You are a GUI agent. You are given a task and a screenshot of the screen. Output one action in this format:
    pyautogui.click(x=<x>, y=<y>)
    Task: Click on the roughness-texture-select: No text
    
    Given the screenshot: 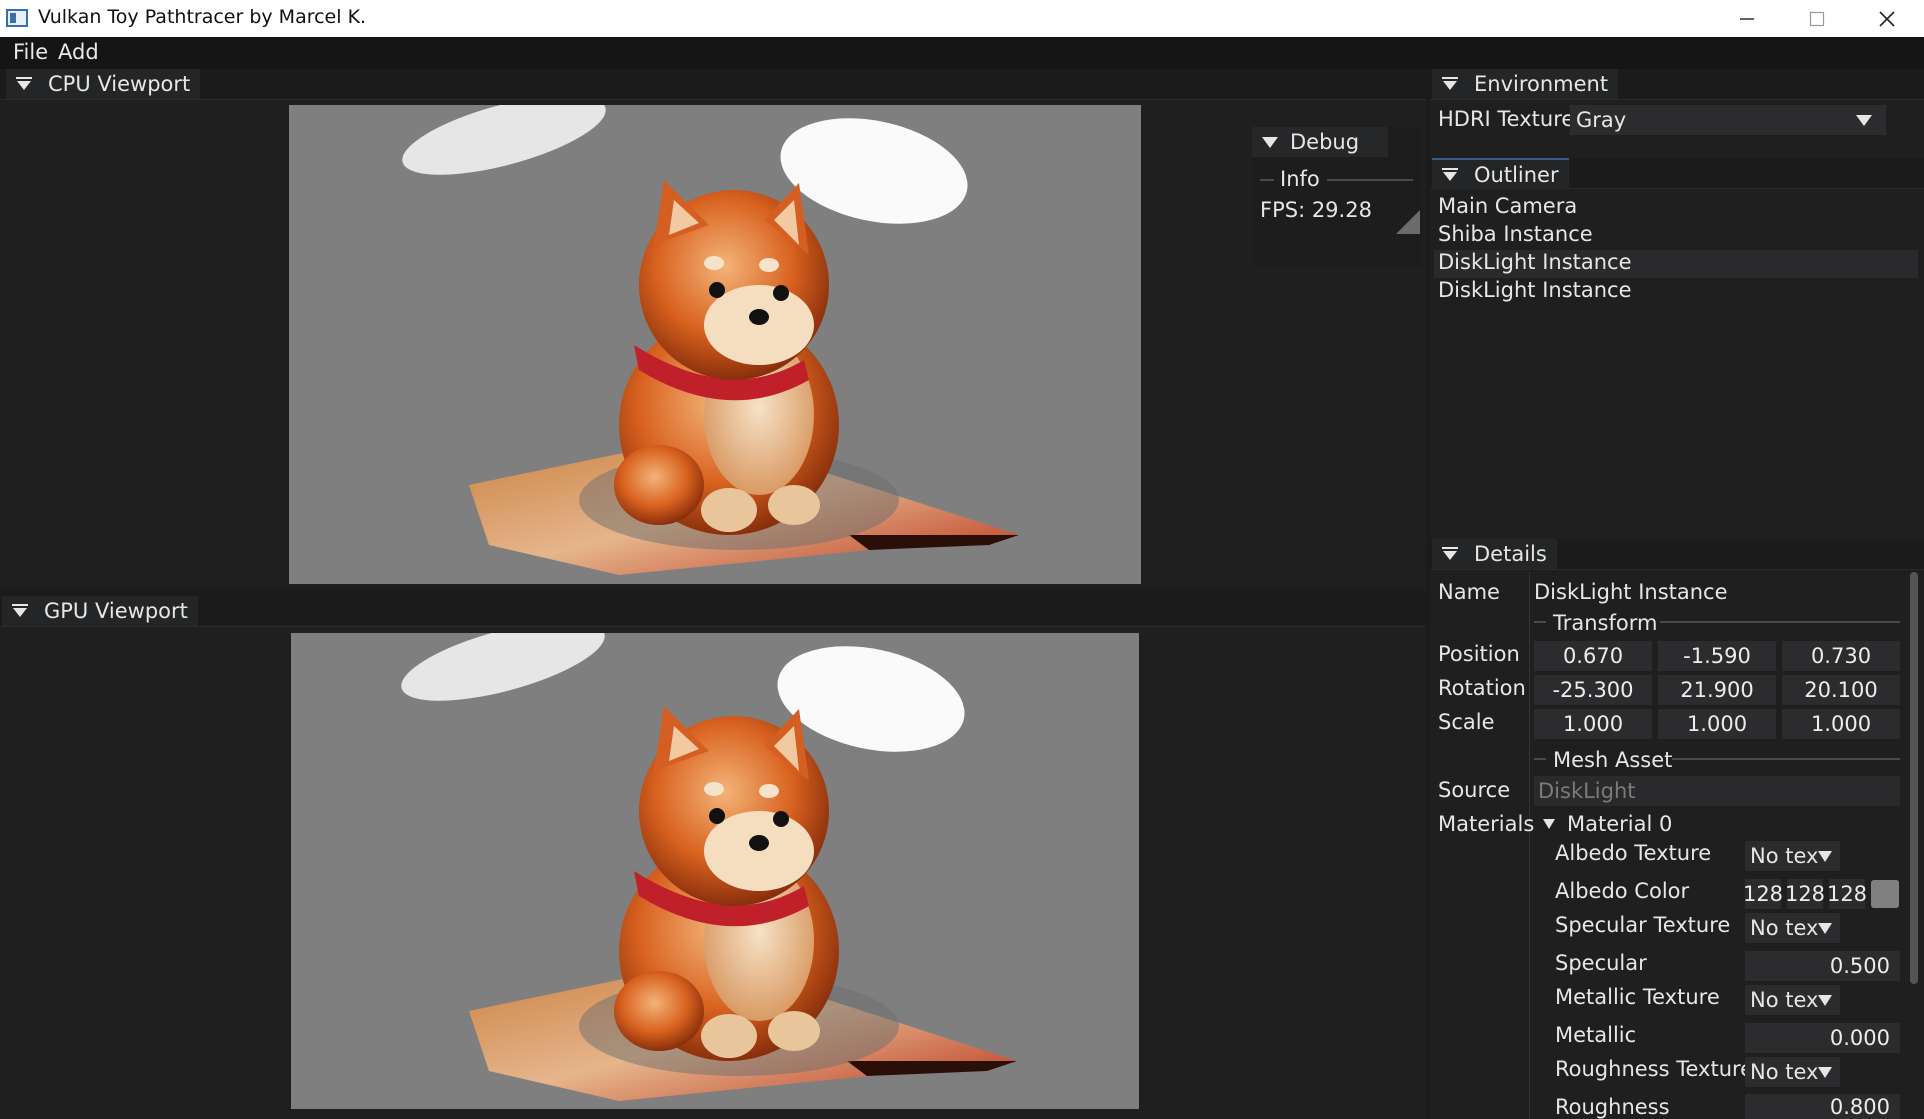 What is the action you would take?
    pyautogui.click(x=1792, y=1072)
    